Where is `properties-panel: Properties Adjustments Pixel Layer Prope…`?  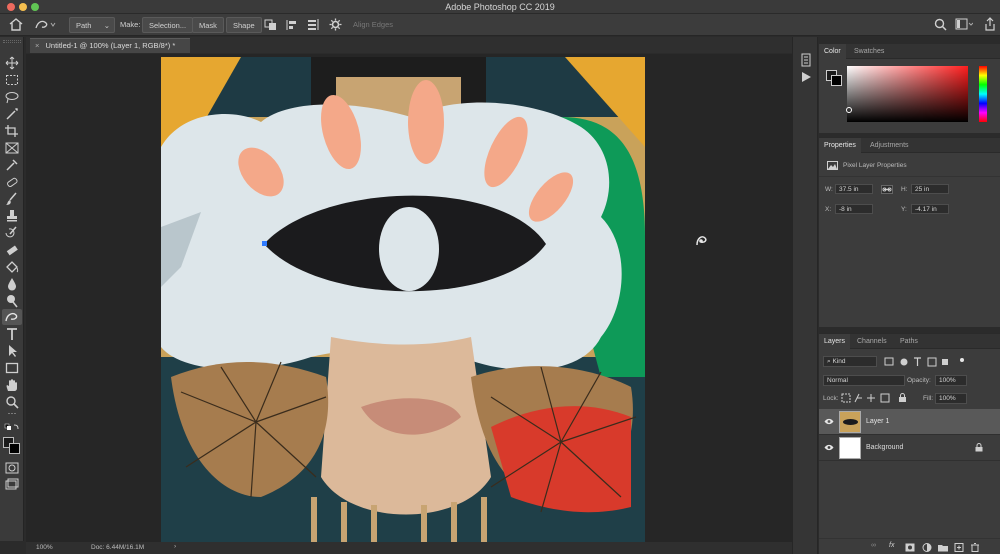 properties-panel: Properties Adjustments Pixel Layer Prope… is located at coordinates (909, 232).